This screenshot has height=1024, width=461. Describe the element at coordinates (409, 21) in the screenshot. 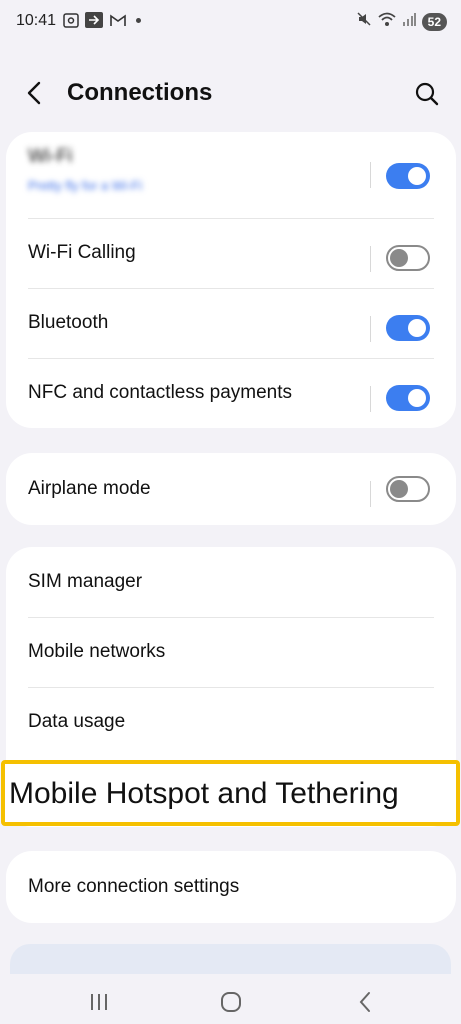

I see `signal-icon` at that location.